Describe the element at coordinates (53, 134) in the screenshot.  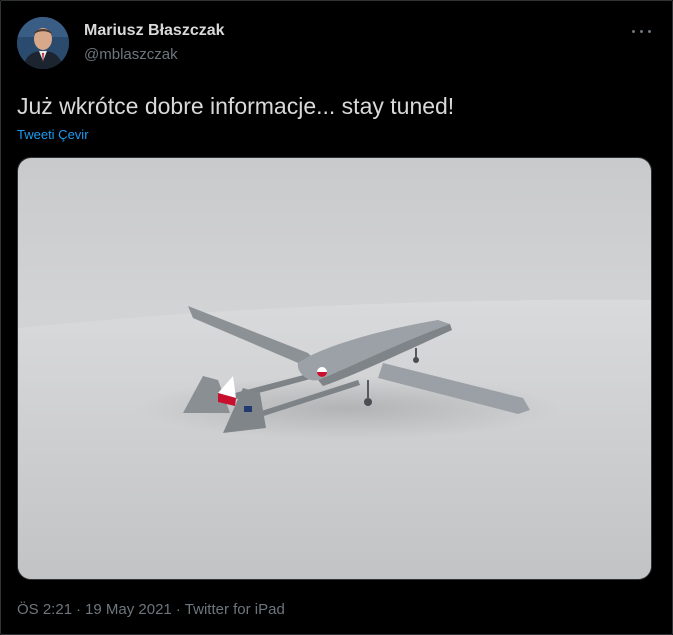
I see `translate-tweet-link: Tweeti Çevir` at that location.